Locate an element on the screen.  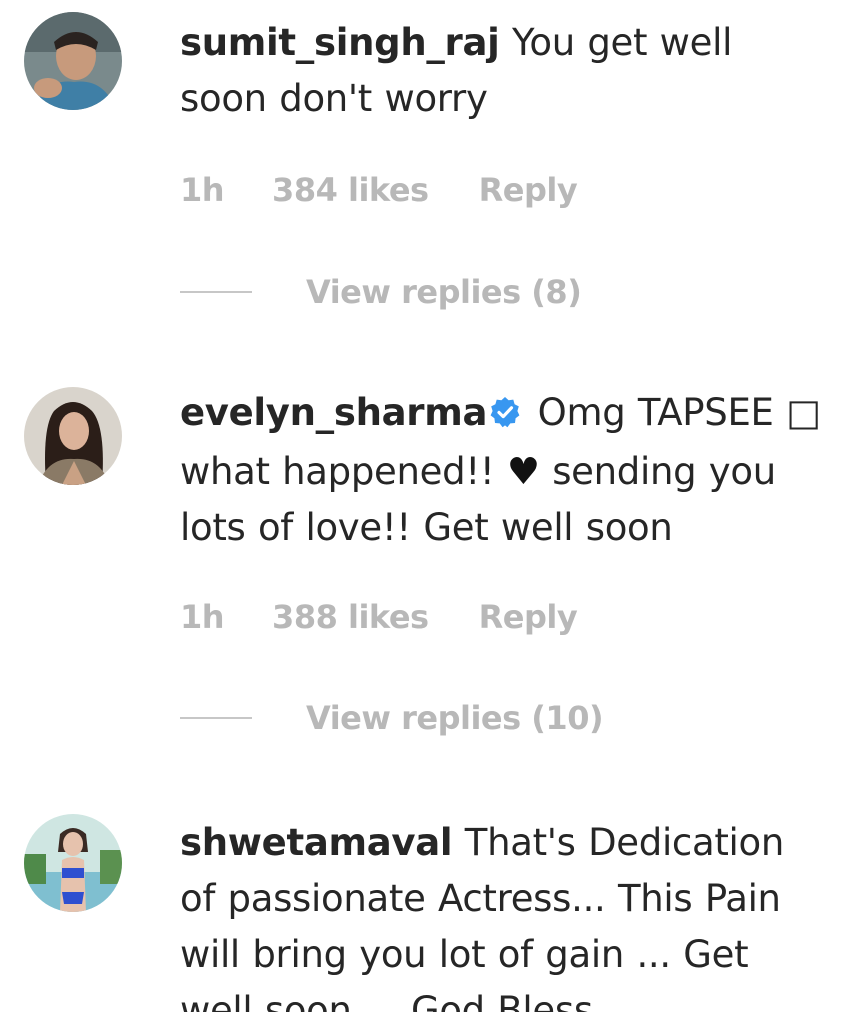
verified-badge-icon is located at coordinates (505, 416).